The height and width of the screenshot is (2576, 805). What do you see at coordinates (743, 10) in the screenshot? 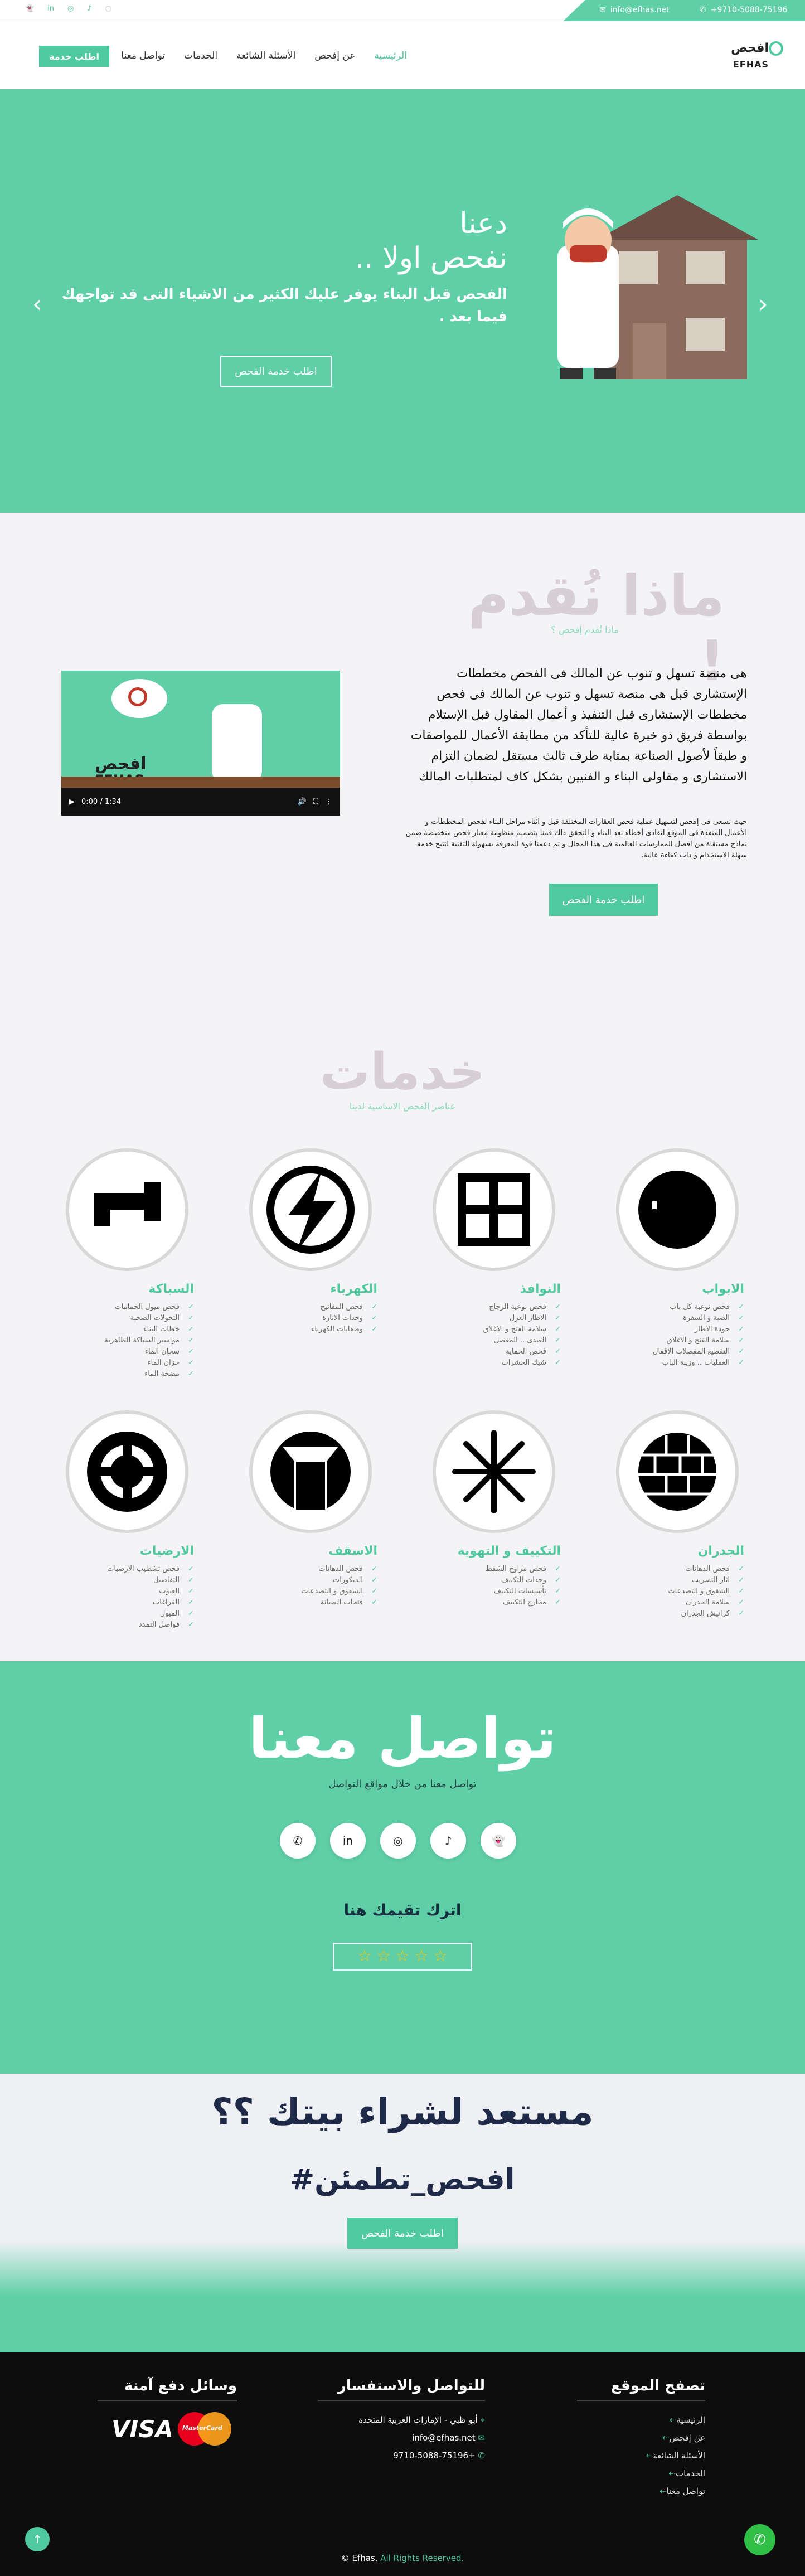
I see `top-phone: ✆ +9710-5088-75196` at bounding box center [743, 10].